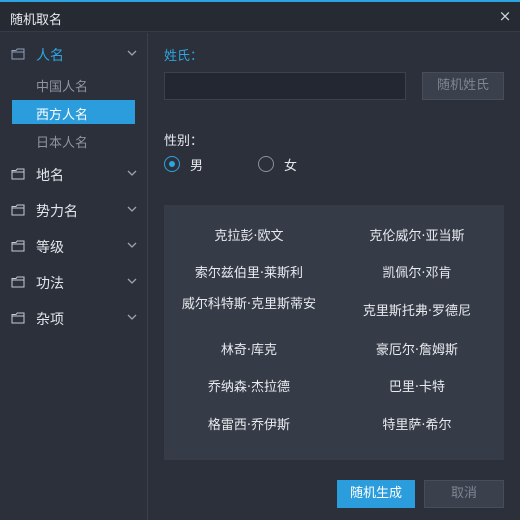 The width and height of the screenshot is (520, 520). I want to click on sidebar-item-label: 等级, so click(50, 248).